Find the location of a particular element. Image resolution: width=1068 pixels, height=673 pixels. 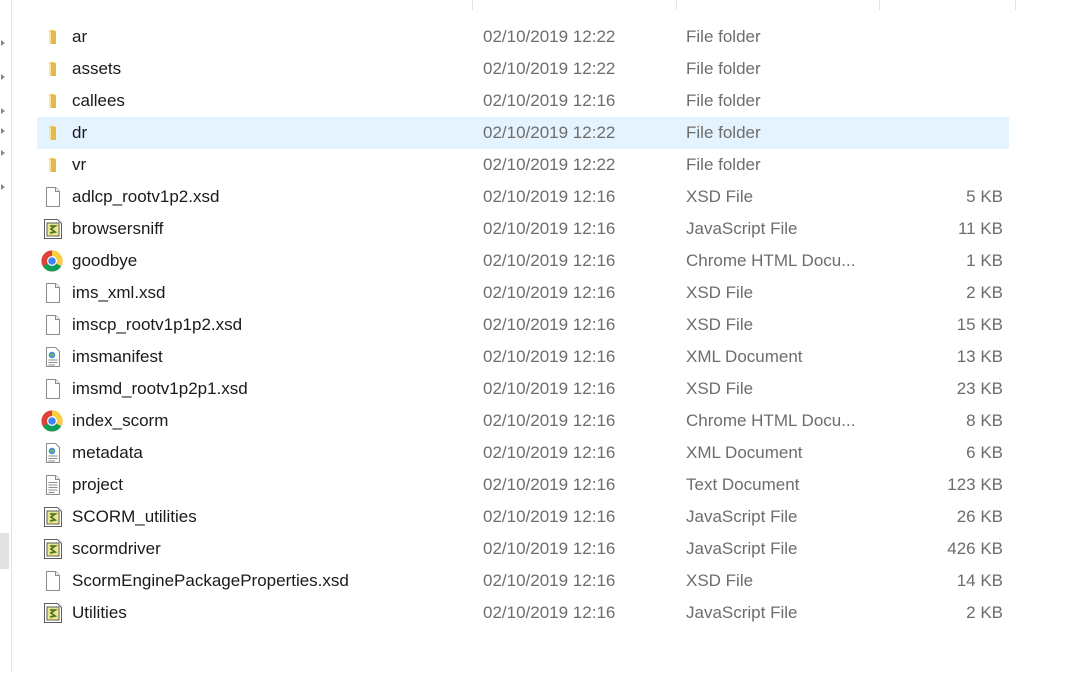

column-header-strip is located at coordinates (514, 5).